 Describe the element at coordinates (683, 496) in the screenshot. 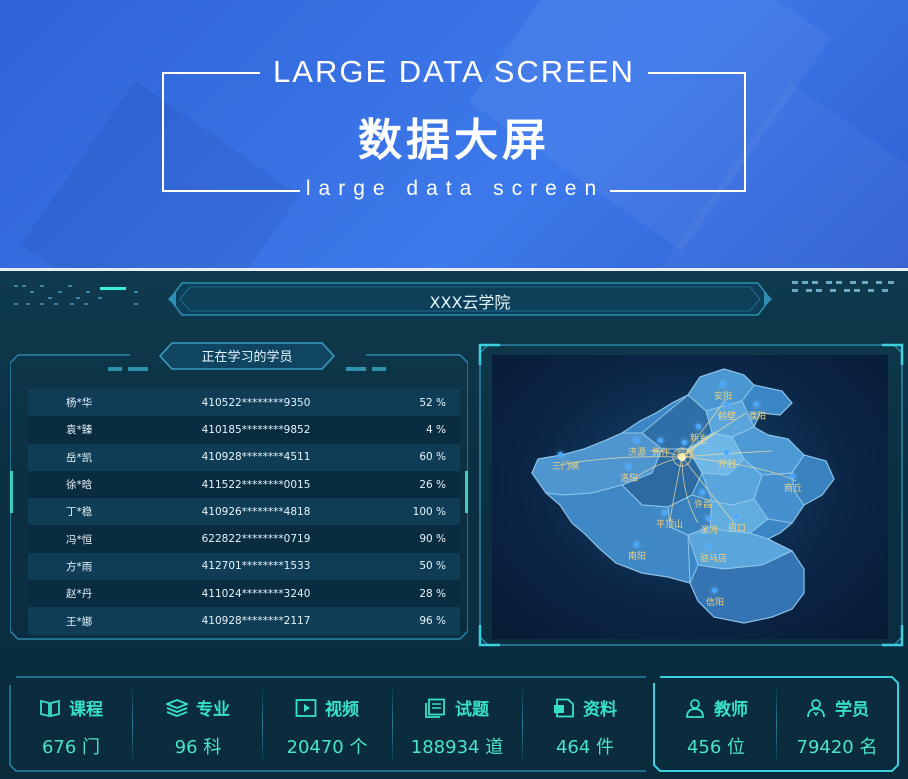

I see `province-map-shape` at that location.